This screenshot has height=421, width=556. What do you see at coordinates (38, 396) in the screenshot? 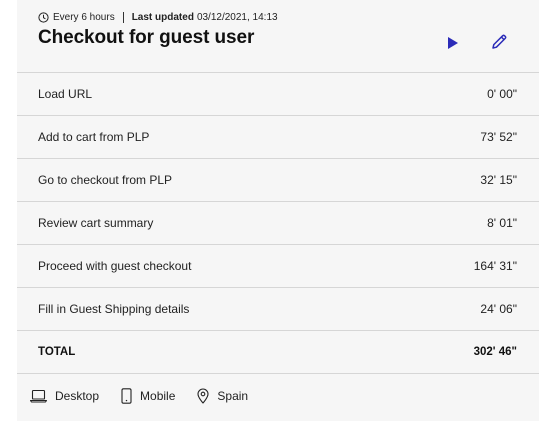
I see `laptop-icon` at bounding box center [38, 396].